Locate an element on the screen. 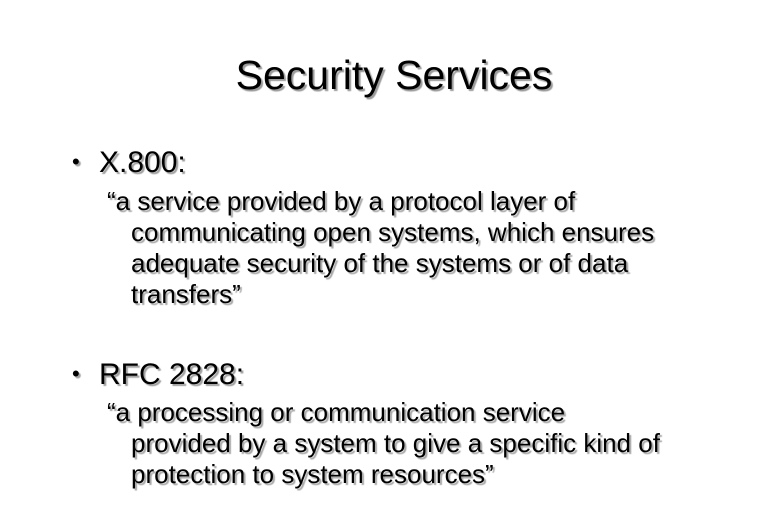 The height and width of the screenshot is (519, 763). bullet-x800: • X.800: is located at coordinates (129, 162).